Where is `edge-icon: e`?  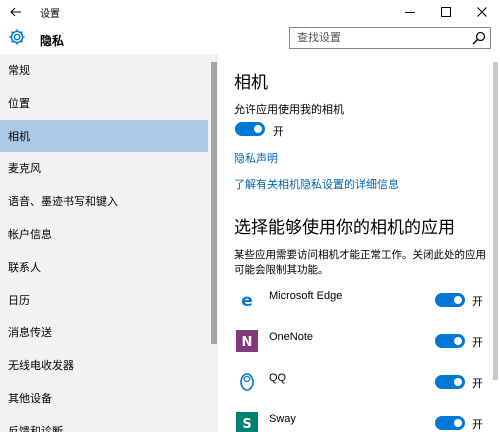
edge-icon: e is located at coordinates (247, 300).